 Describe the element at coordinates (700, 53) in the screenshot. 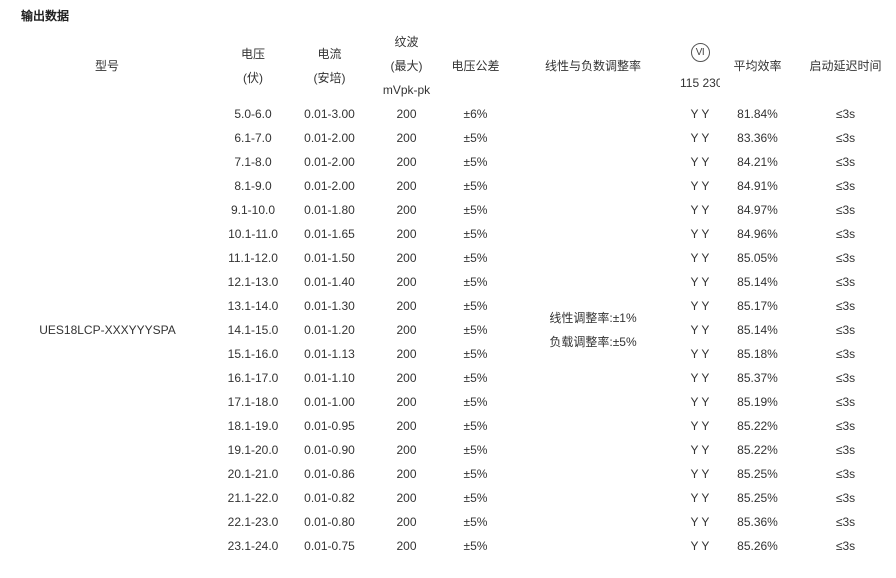

I see `vi-circle-icon: VI` at that location.